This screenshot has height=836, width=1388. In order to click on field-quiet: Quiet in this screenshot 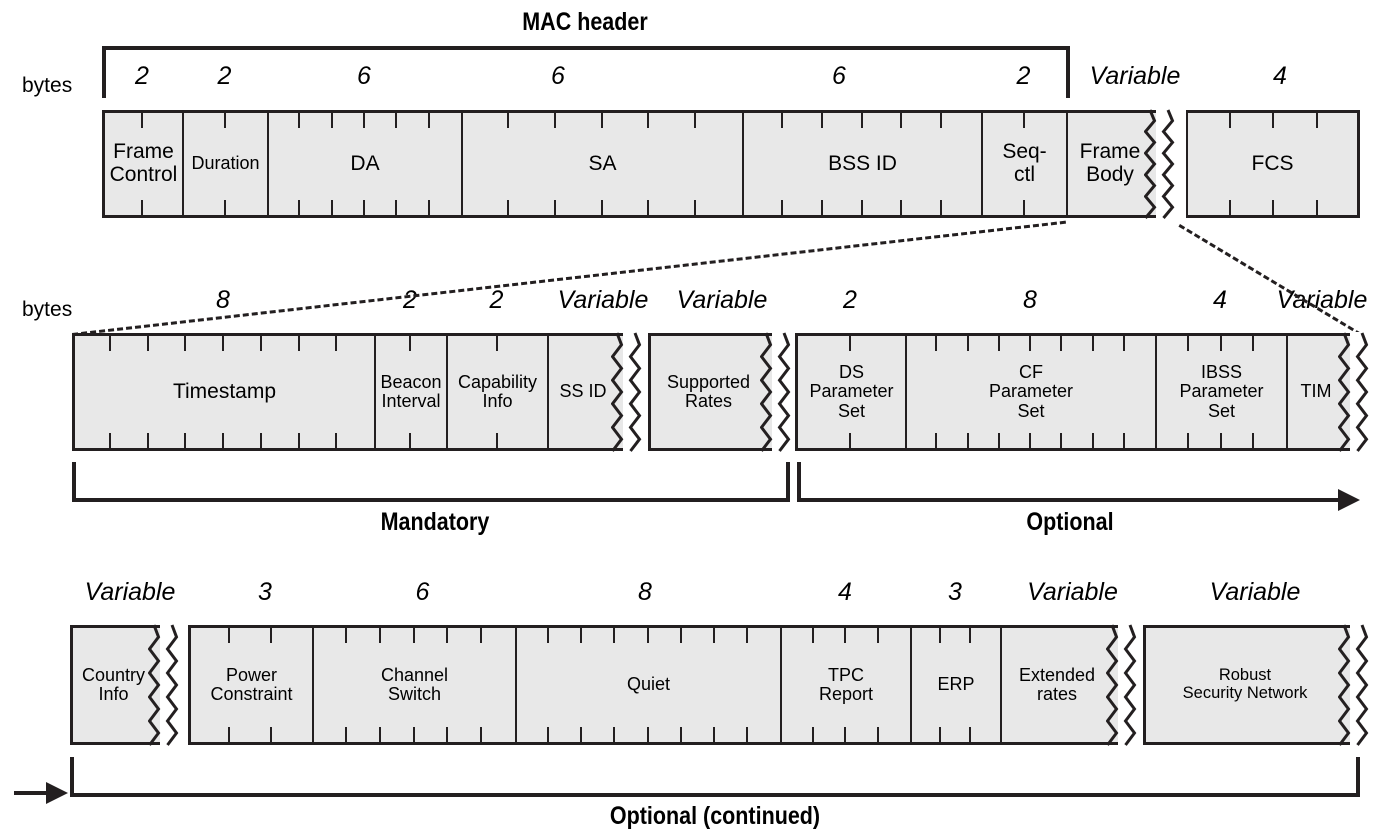, I will do `click(647, 685)`.